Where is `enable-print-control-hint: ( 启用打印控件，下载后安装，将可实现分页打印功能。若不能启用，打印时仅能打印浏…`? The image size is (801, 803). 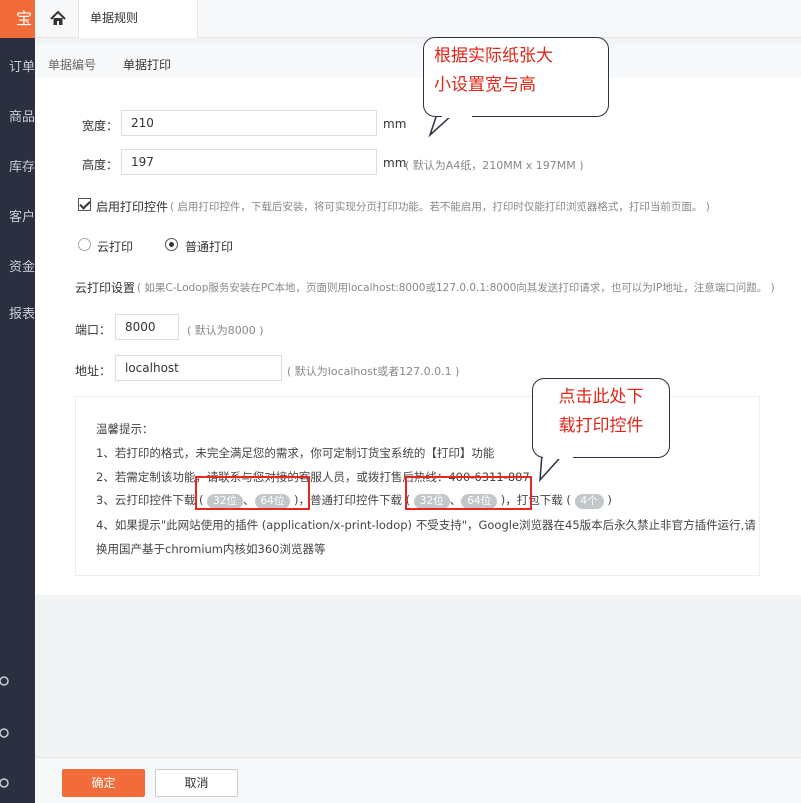 enable-print-control-hint: ( 启用打印控件，下载后安装，将可实现分页打印功能。若不能启用，打印时仅能打印浏… is located at coordinates (440, 207).